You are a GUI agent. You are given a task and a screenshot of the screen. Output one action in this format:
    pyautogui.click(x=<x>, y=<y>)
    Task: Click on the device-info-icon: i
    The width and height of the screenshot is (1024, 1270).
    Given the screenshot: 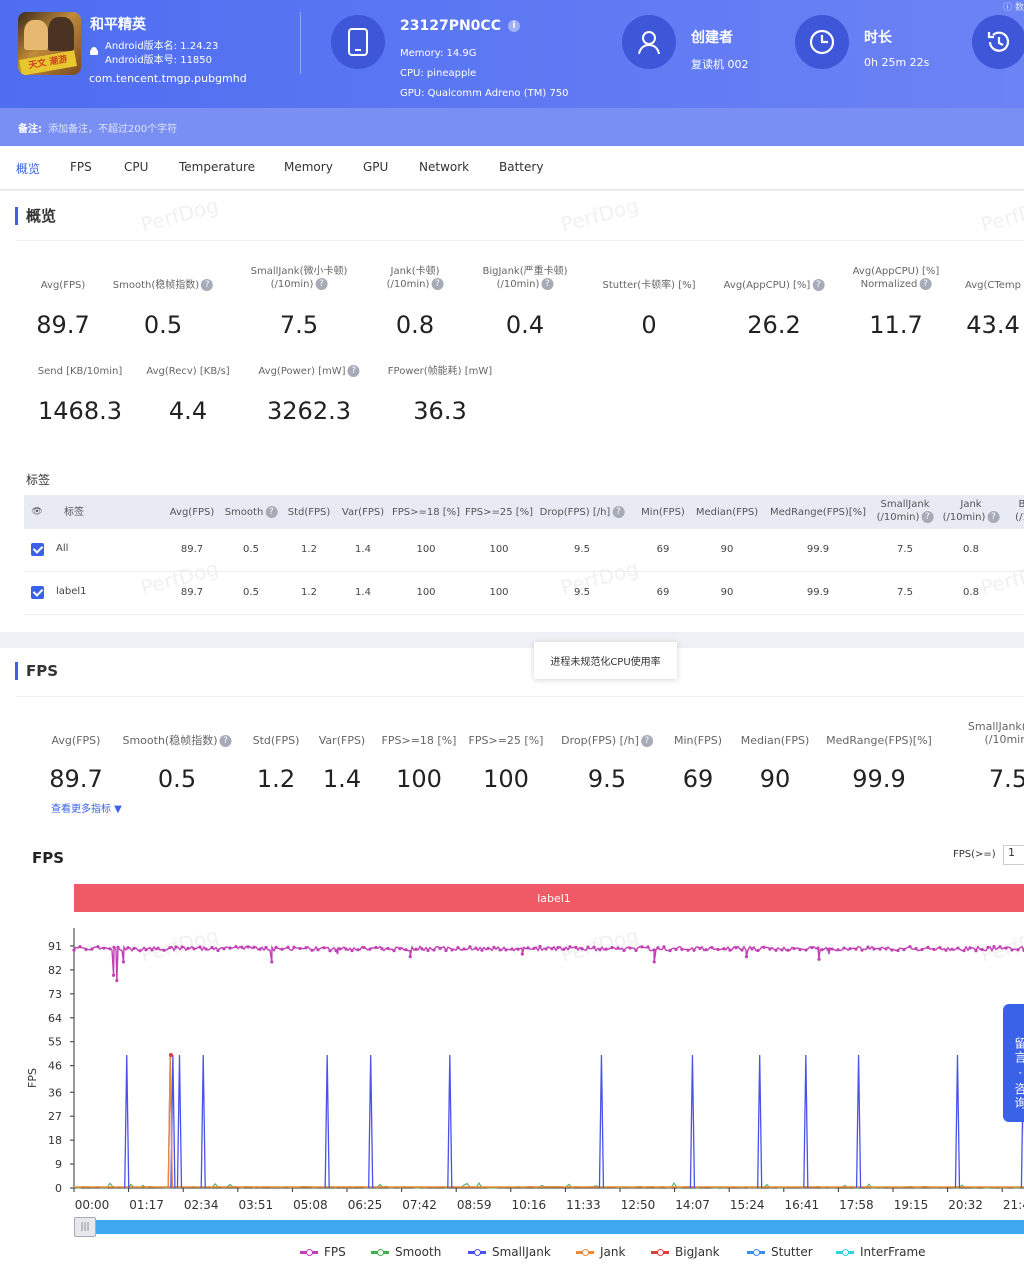 What is the action you would take?
    pyautogui.click(x=514, y=26)
    